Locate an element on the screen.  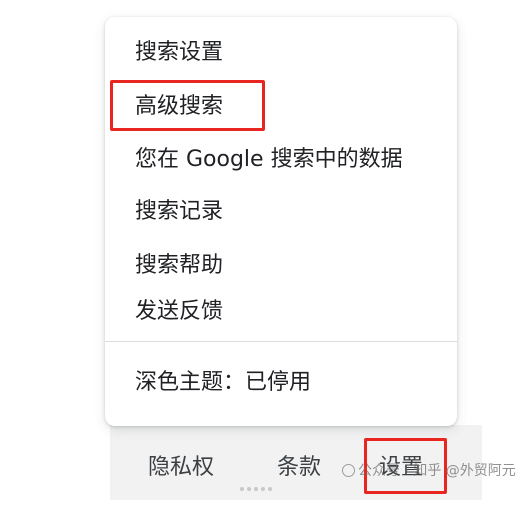
menu-item-your-data-in-search: 您在 Google 搜索中的数据 is located at coordinates (269, 160).